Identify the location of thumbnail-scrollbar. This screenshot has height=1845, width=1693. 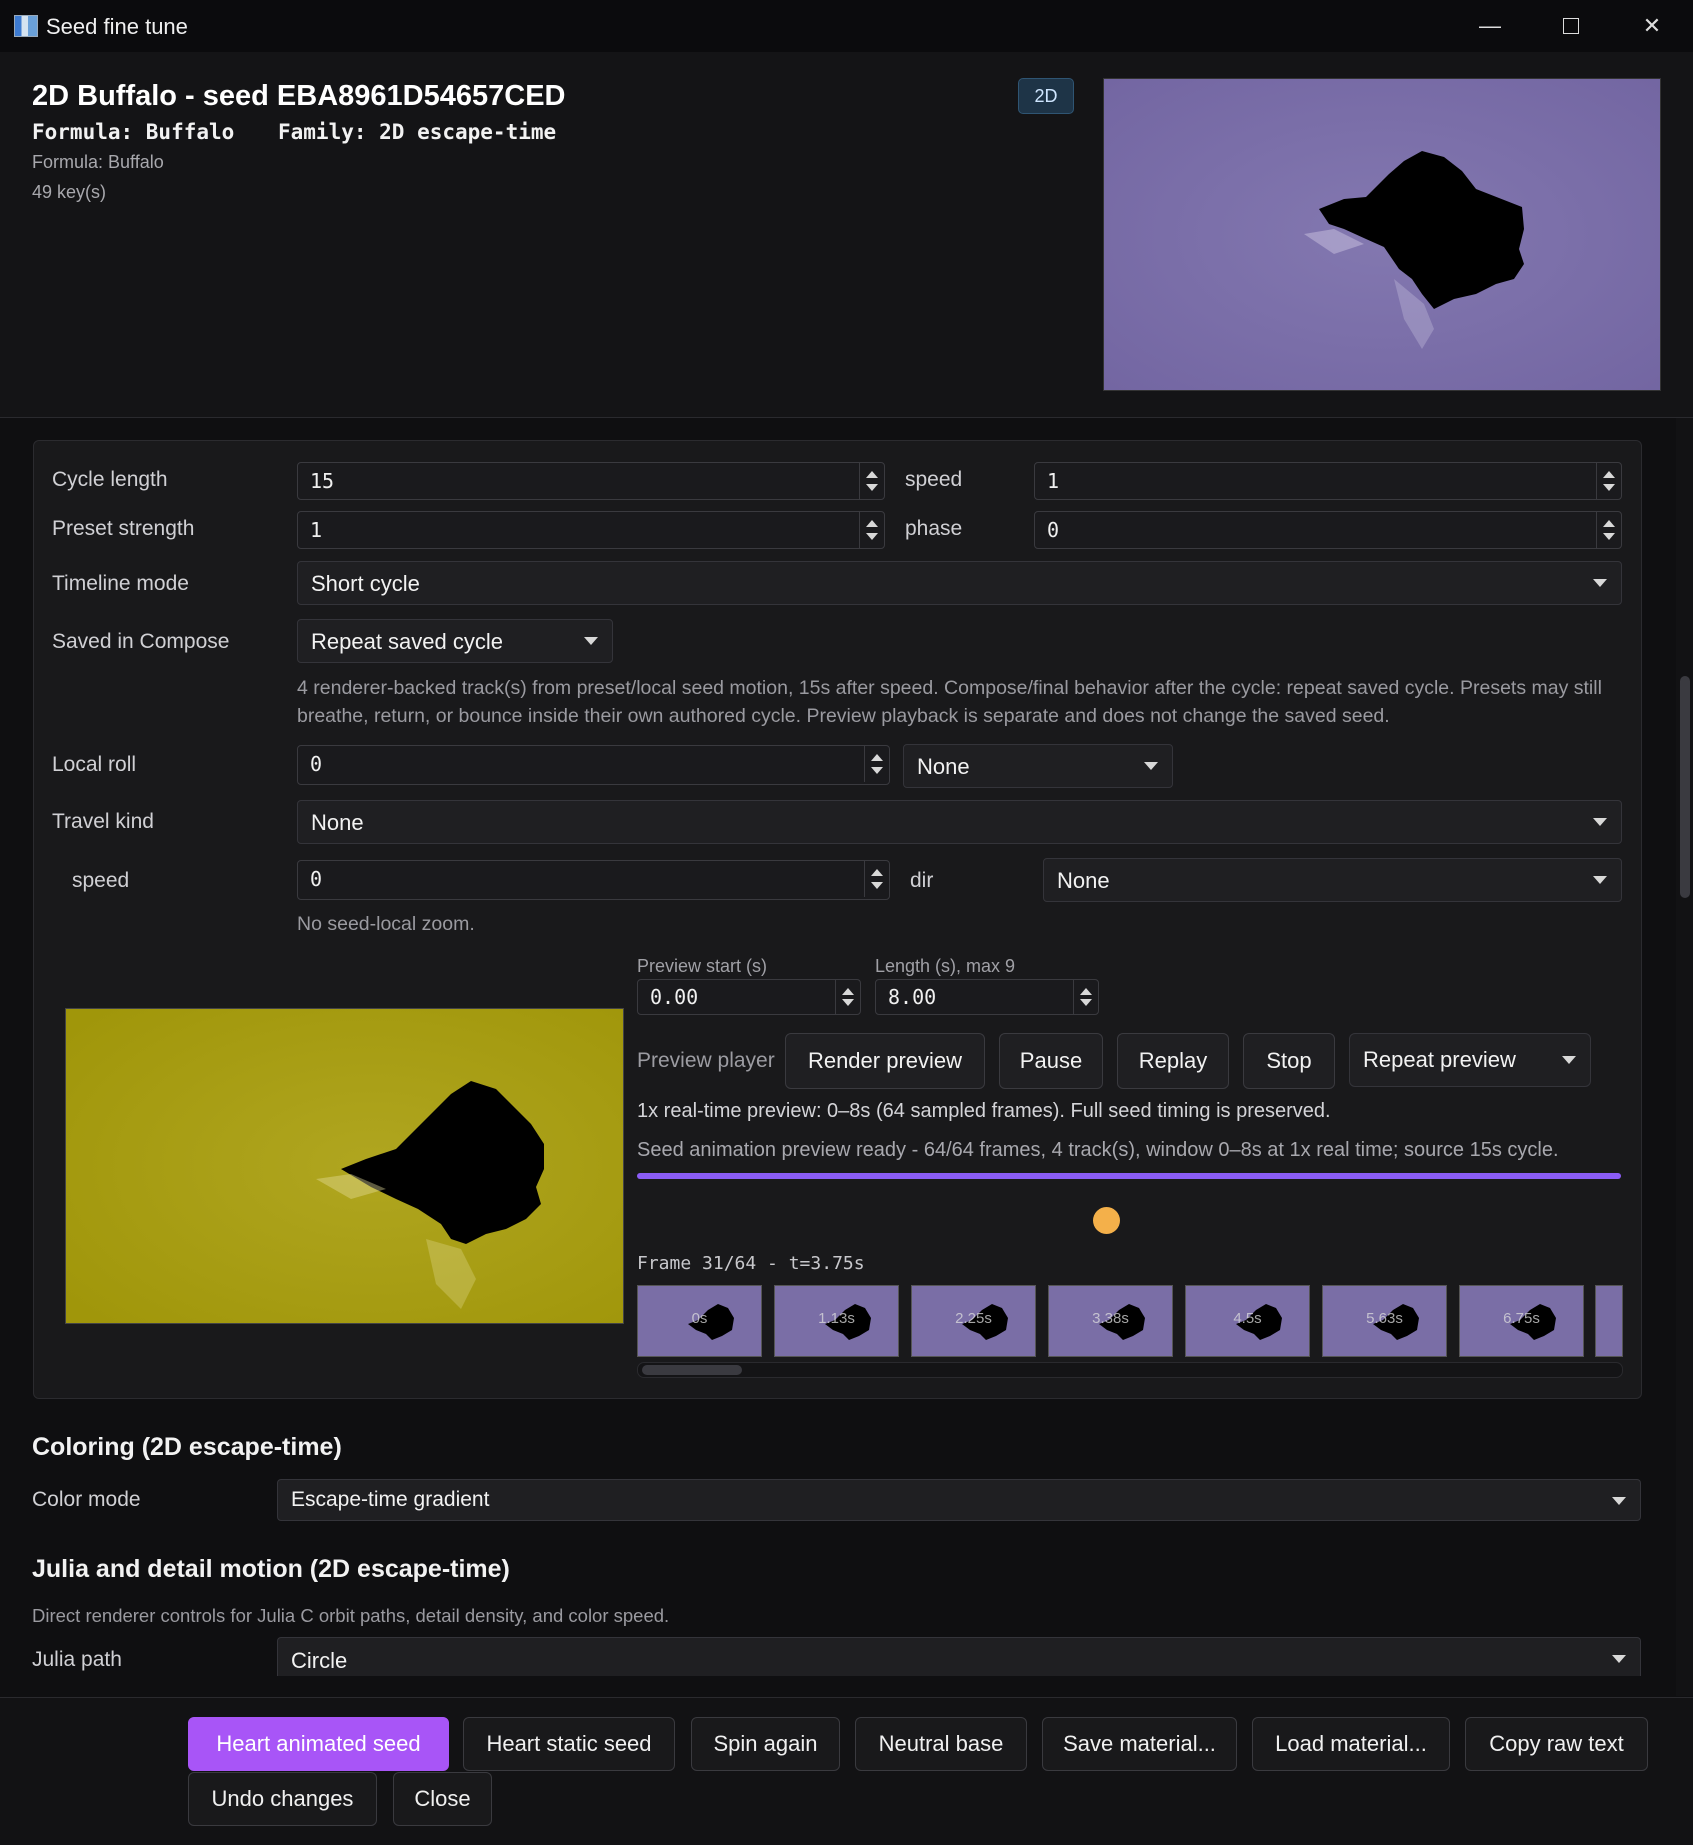
(1130, 1370).